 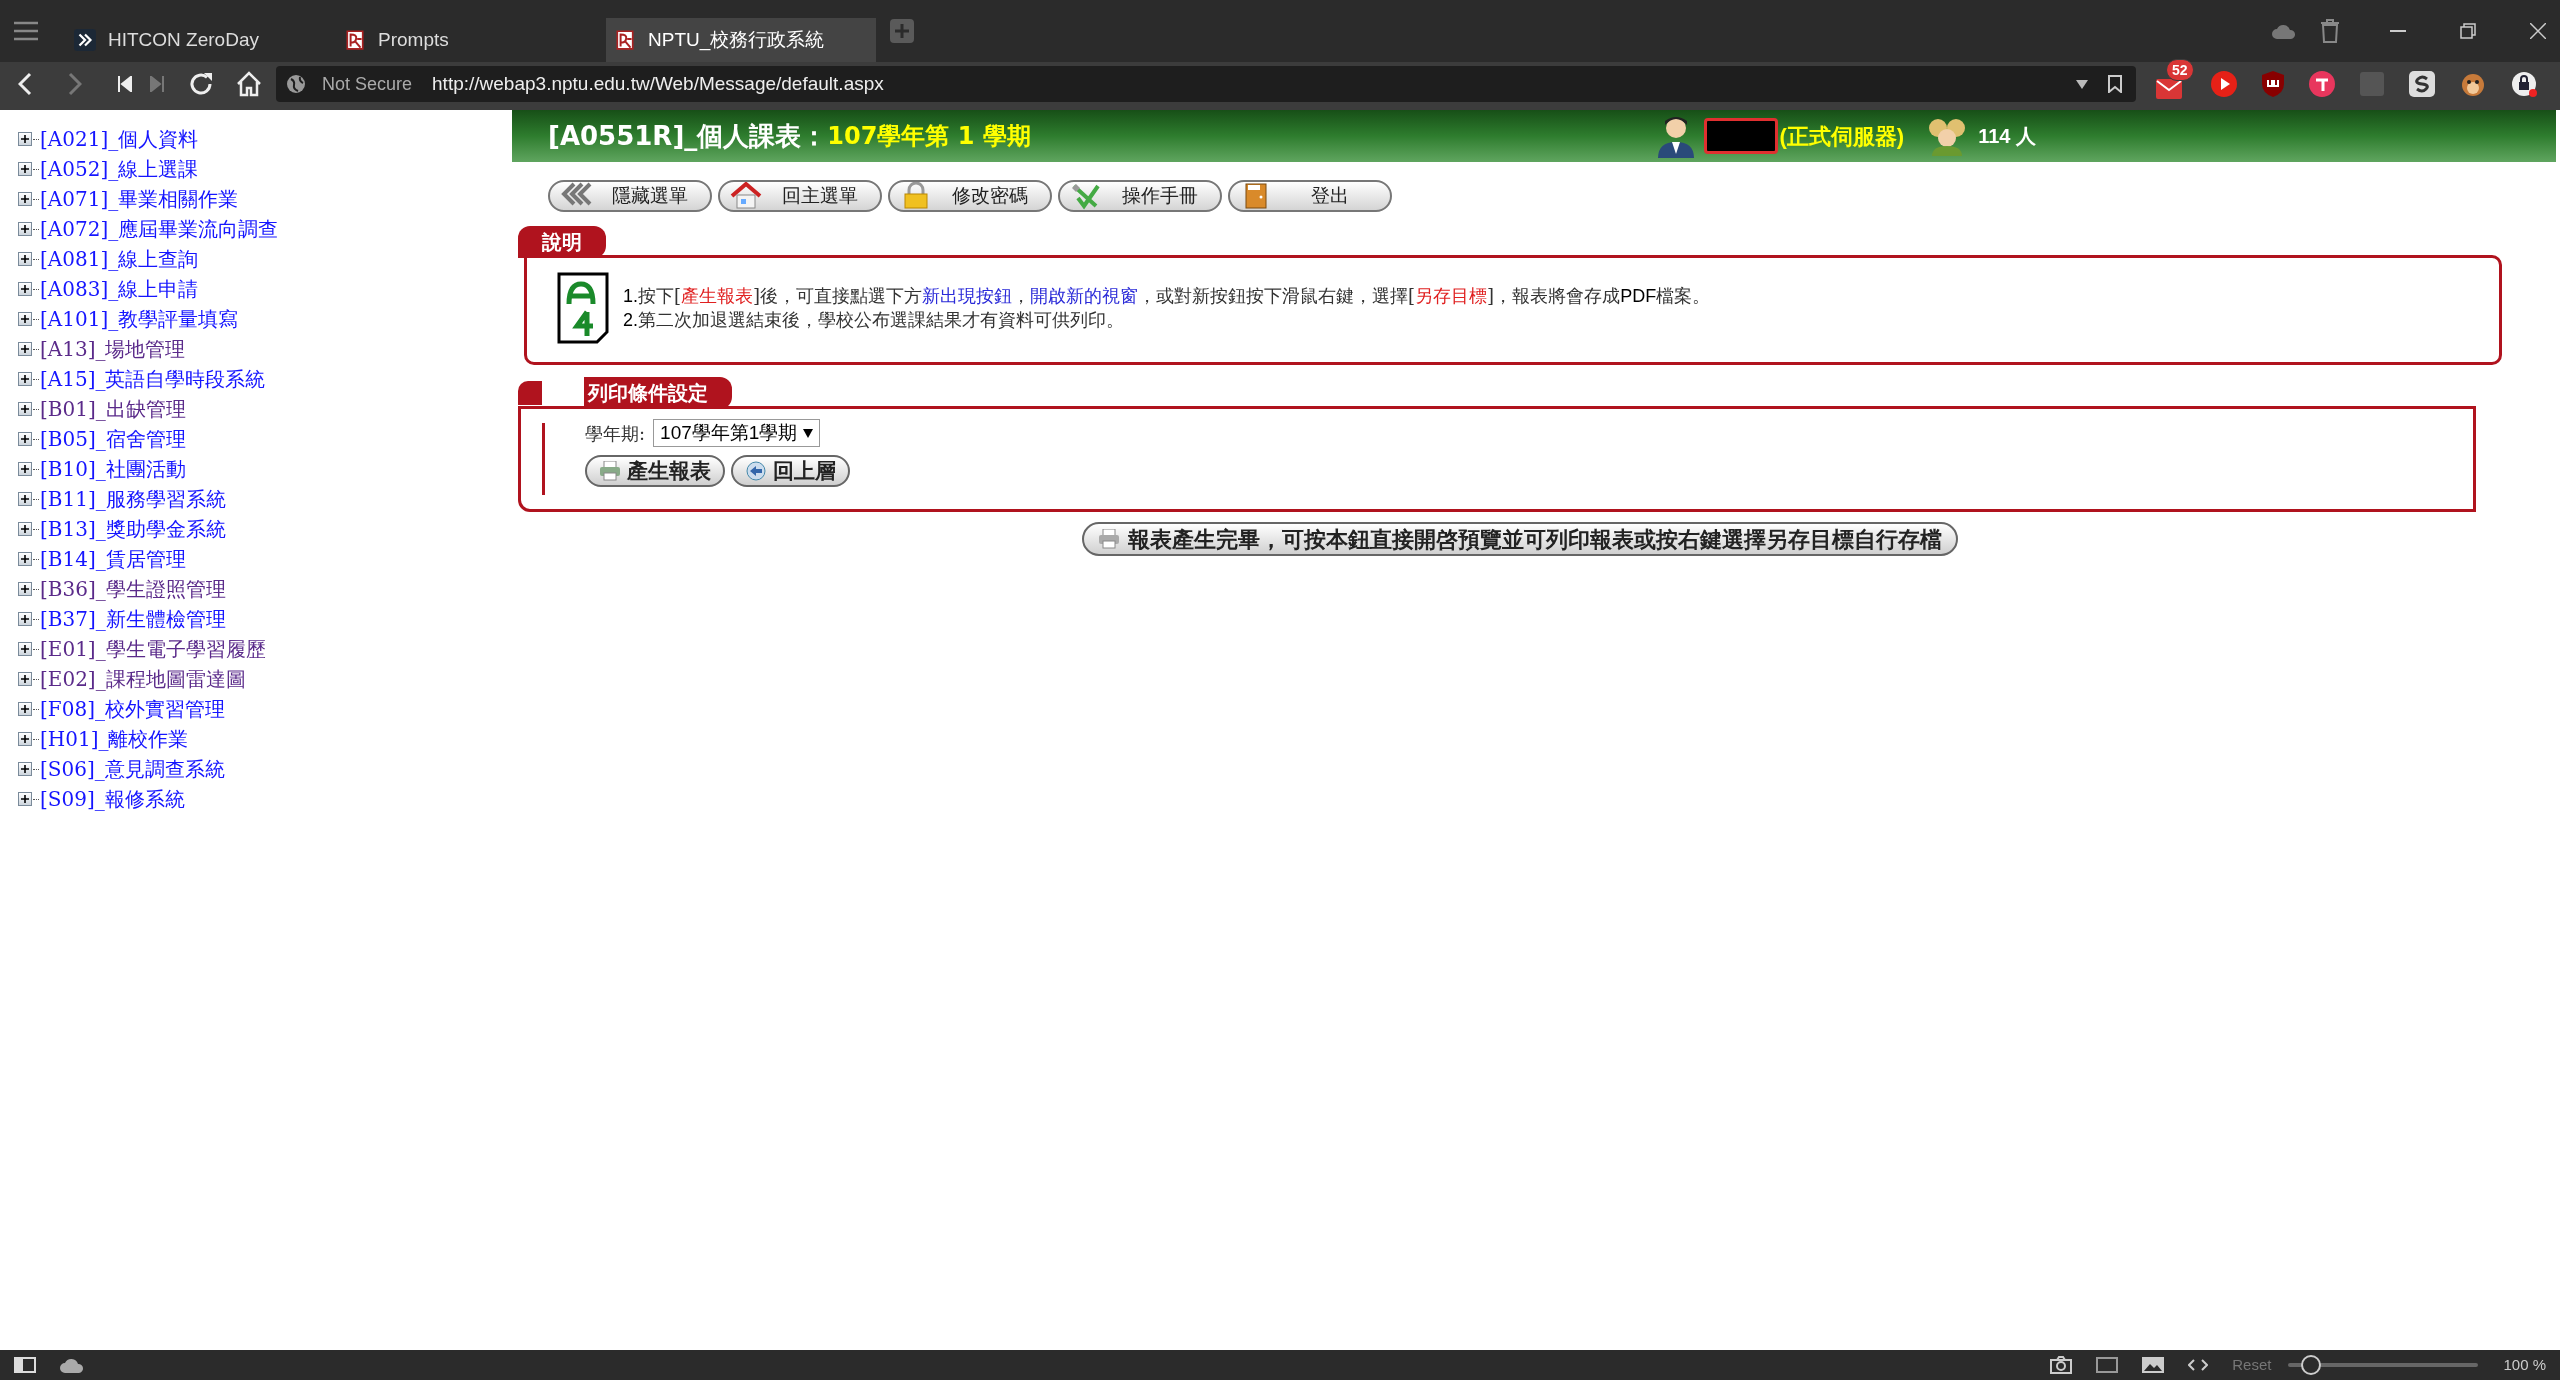 I want to click on menu-link: [A13]_場地管理, so click(x=113, y=349).